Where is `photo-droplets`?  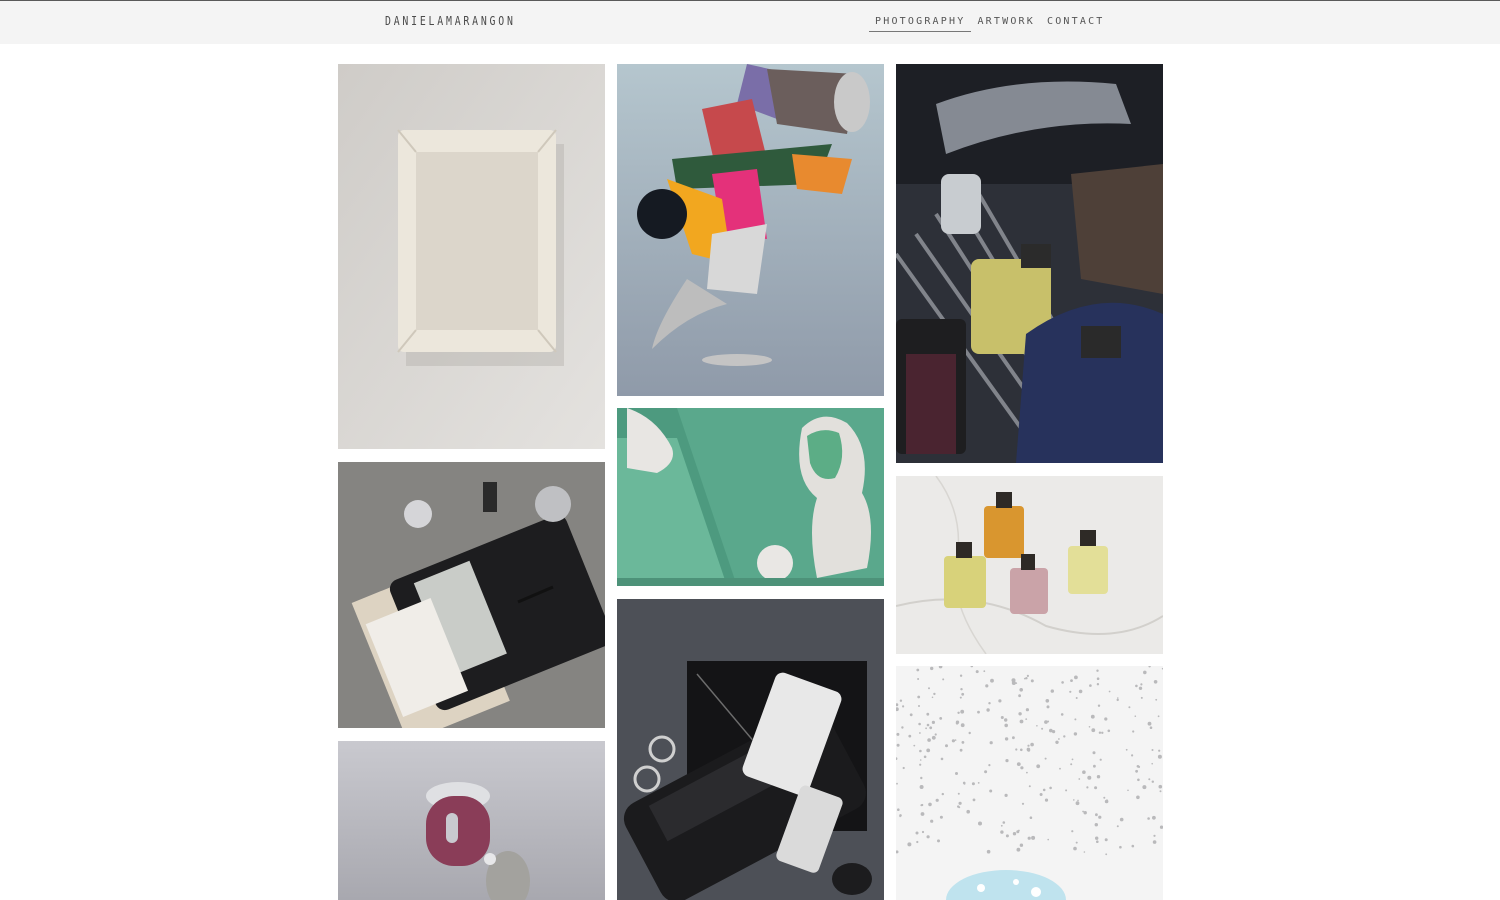 photo-droplets is located at coordinates (1029, 783).